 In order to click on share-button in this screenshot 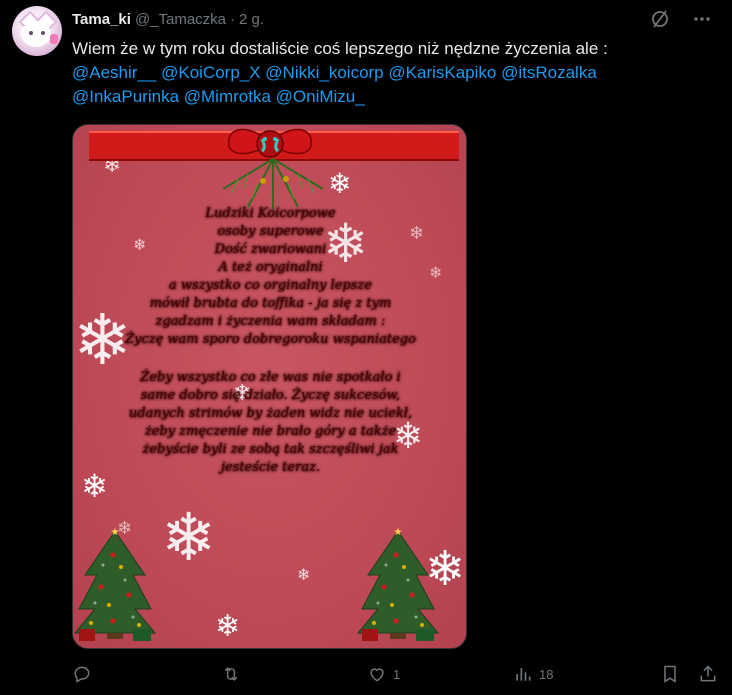, I will do `click(708, 674)`.